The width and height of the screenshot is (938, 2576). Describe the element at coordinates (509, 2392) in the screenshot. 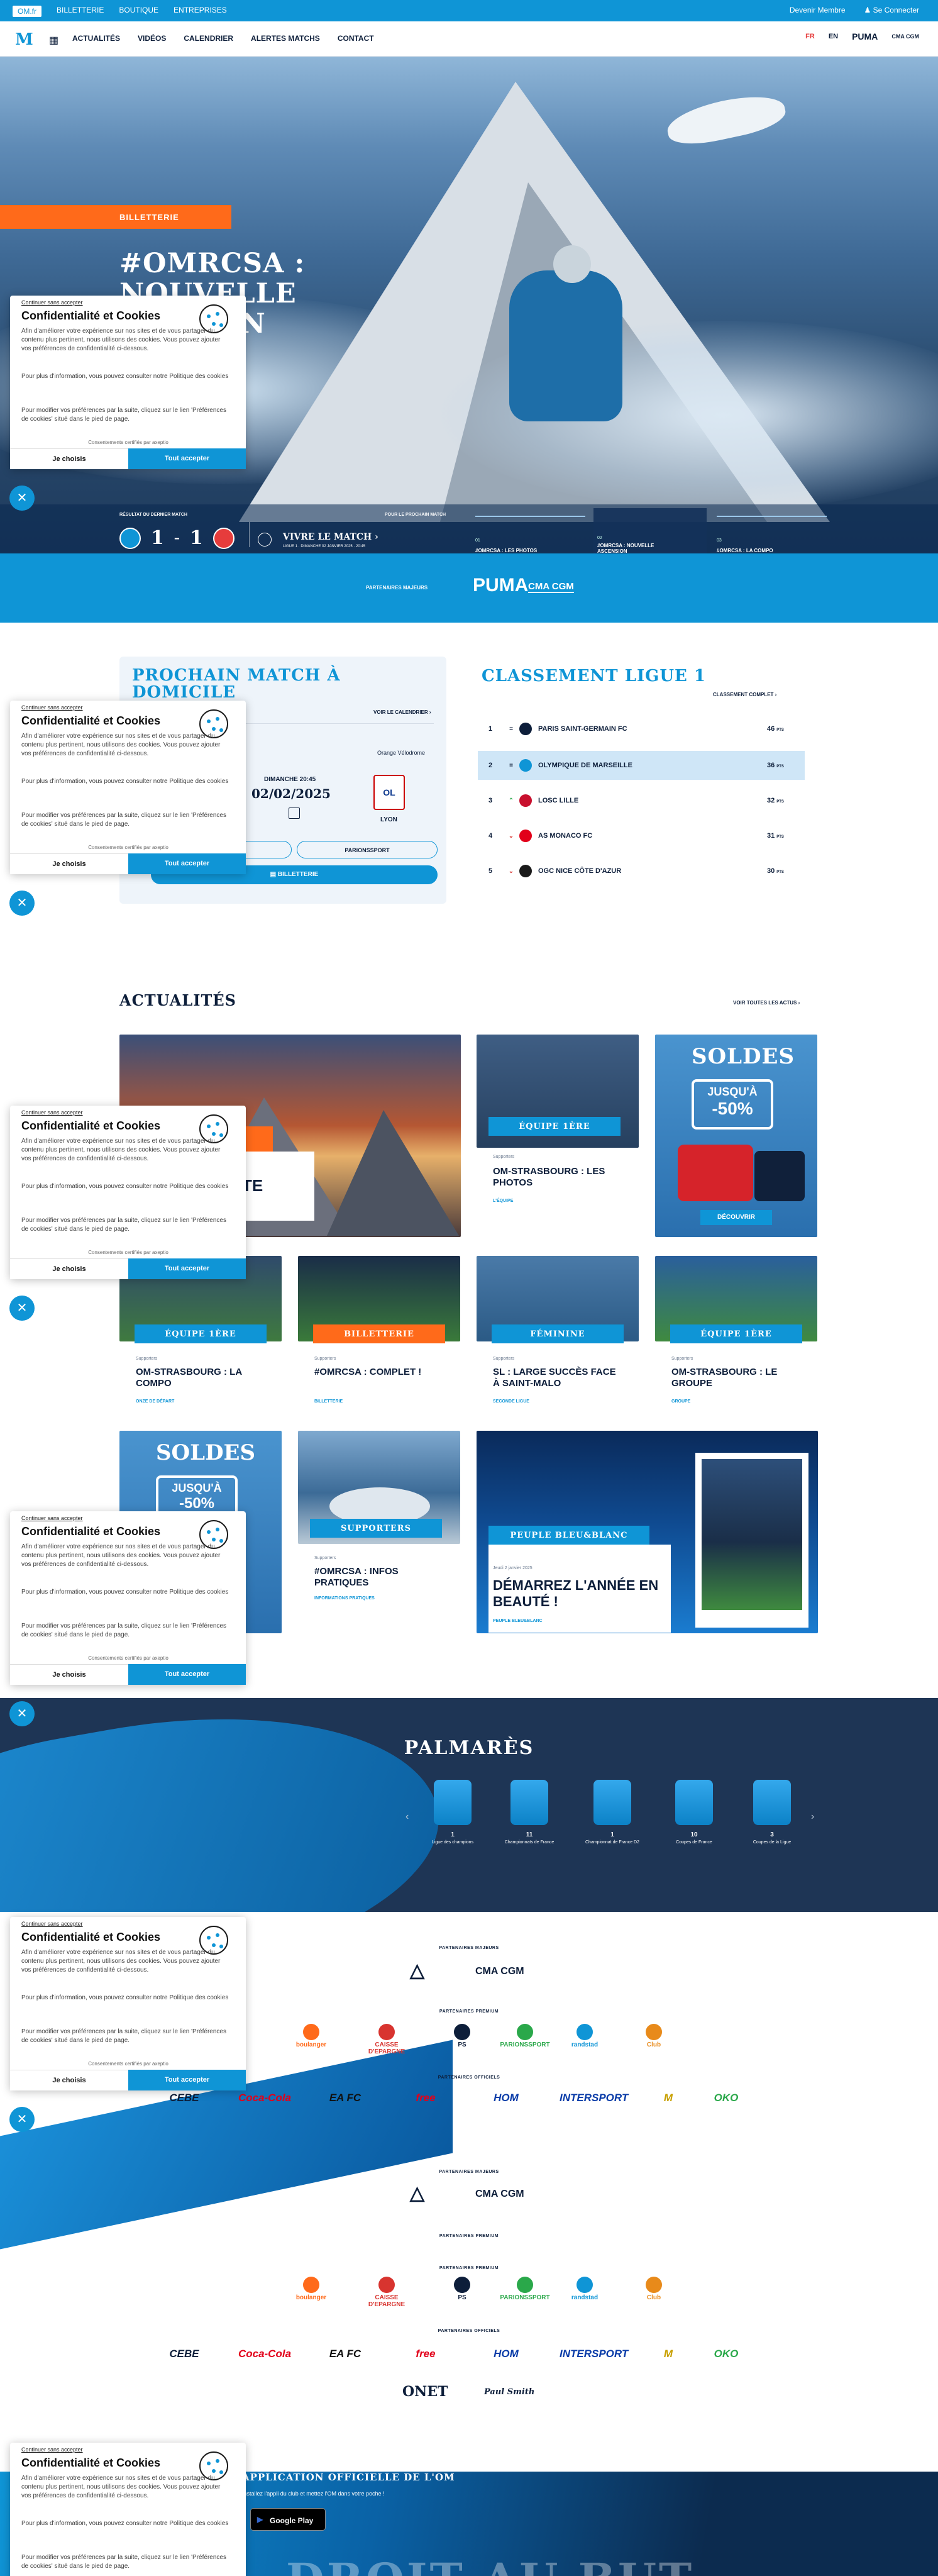

I see `paulsmith-logo: Paul Smith` at that location.